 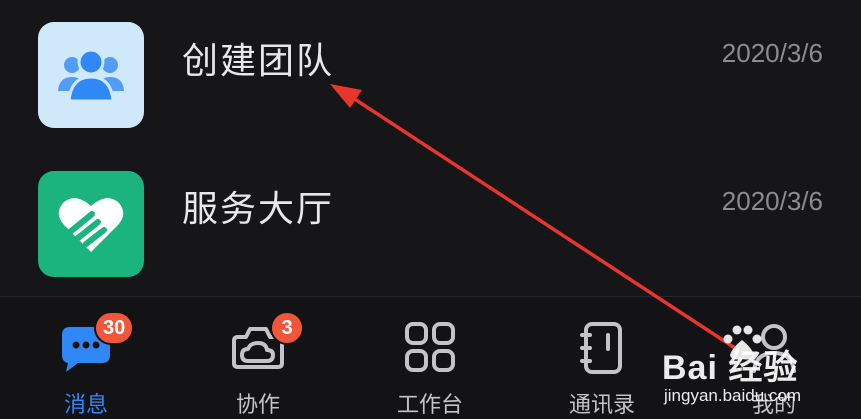 I want to click on team-icon, so click(x=91, y=75).